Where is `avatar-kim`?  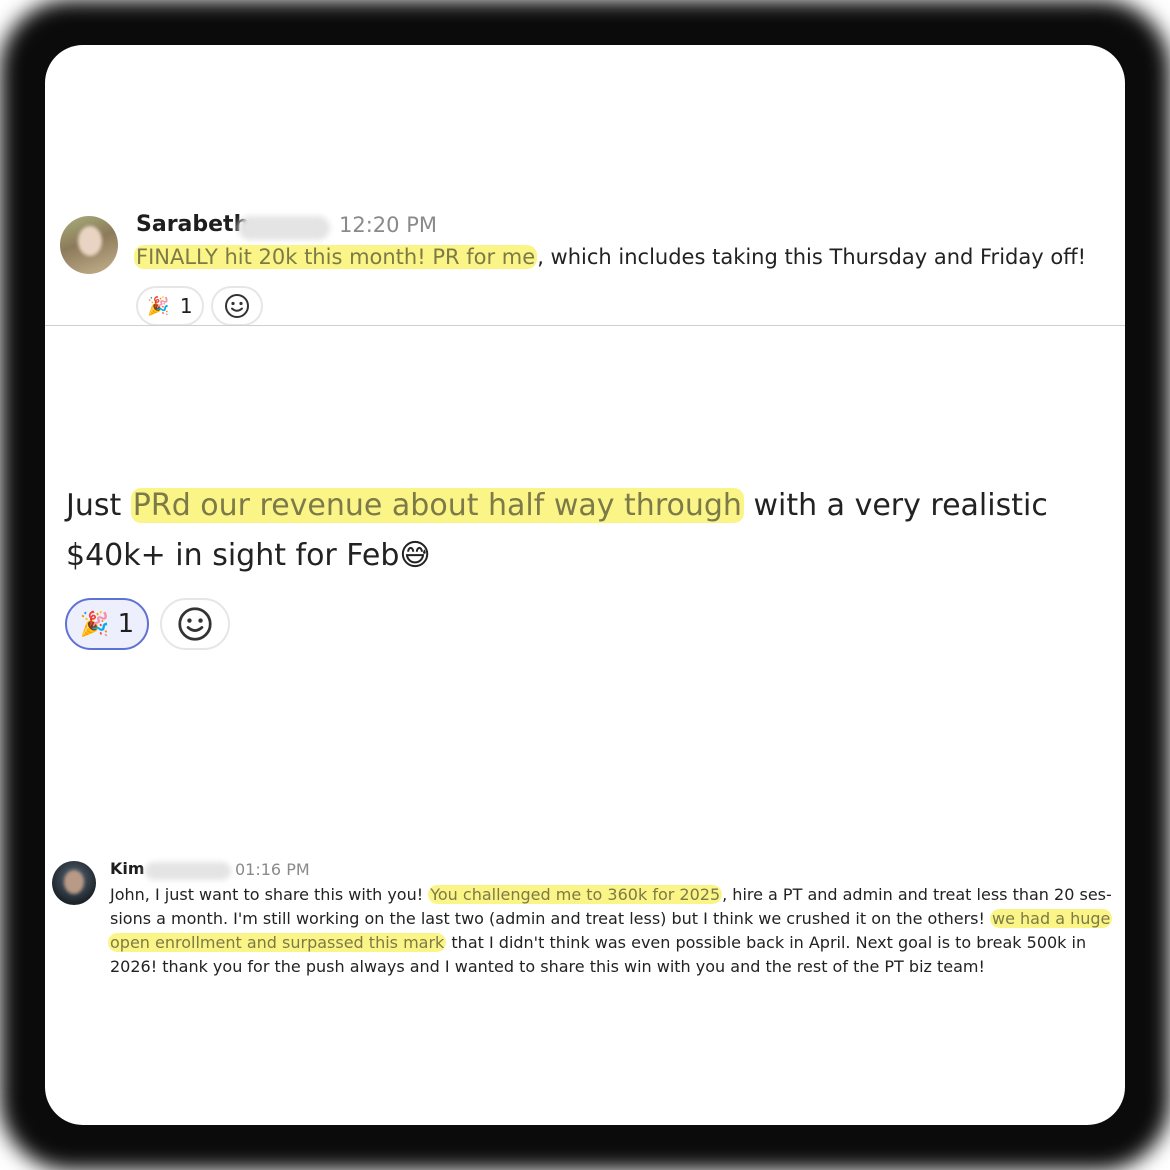 avatar-kim is located at coordinates (74, 883).